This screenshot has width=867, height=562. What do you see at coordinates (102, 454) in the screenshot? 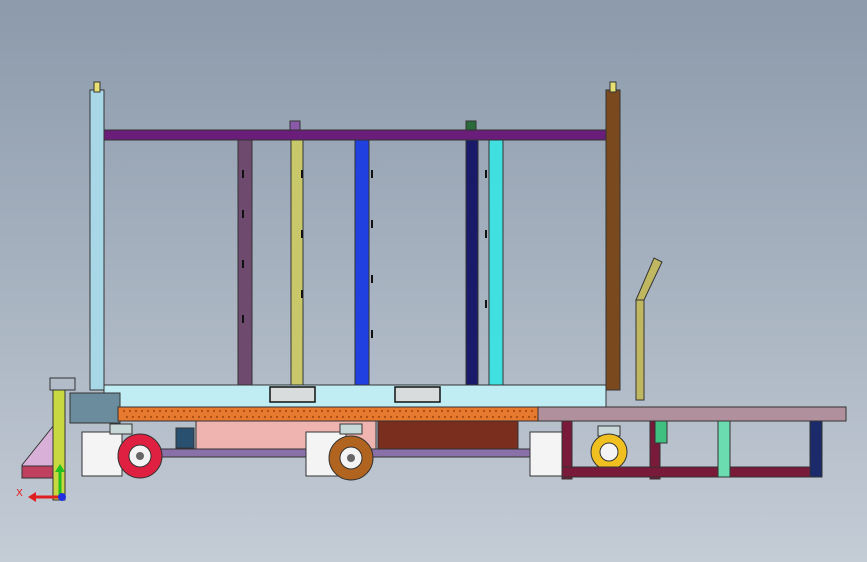
I see `side-plate-left` at bounding box center [102, 454].